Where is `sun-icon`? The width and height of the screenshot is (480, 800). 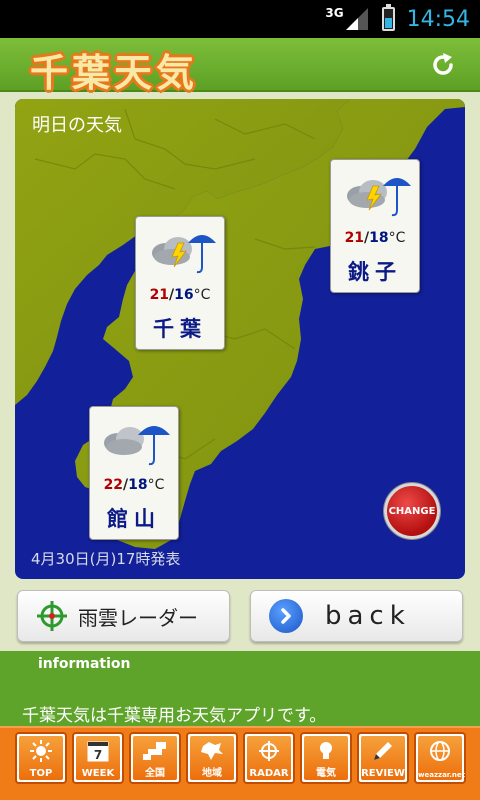
sun-icon is located at coordinates (41, 751).